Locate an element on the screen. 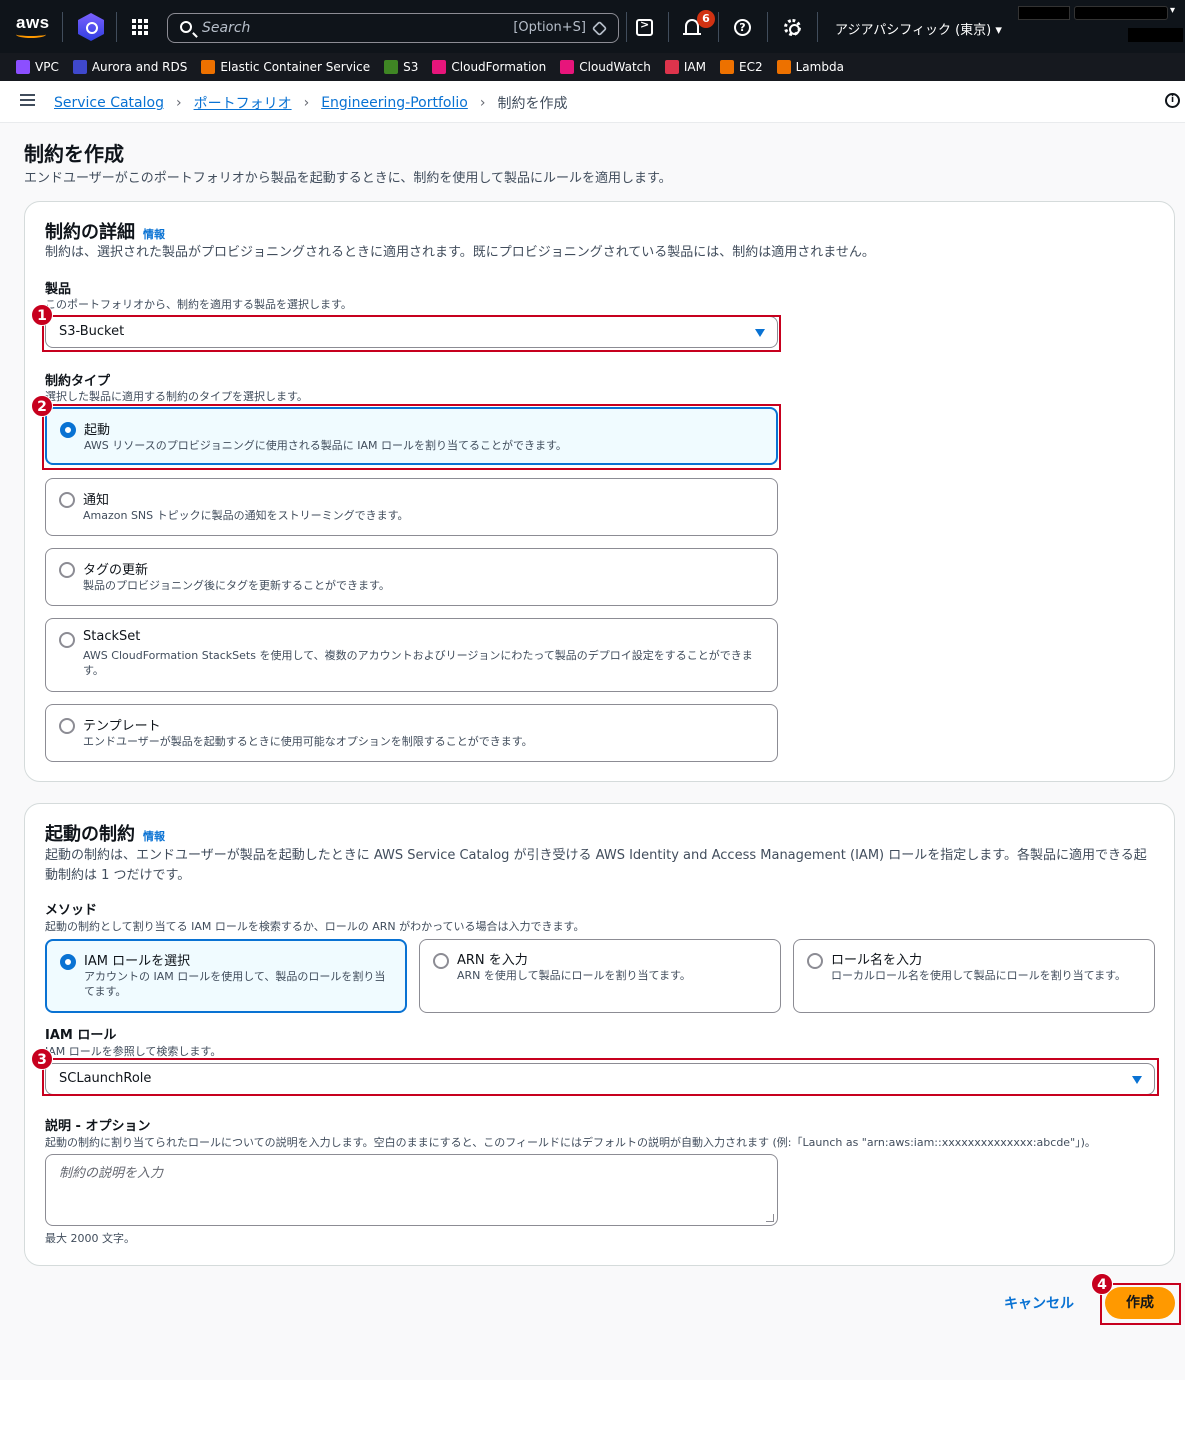  tile-title: IAM ロールを選択 is located at coordinates (137, 961).